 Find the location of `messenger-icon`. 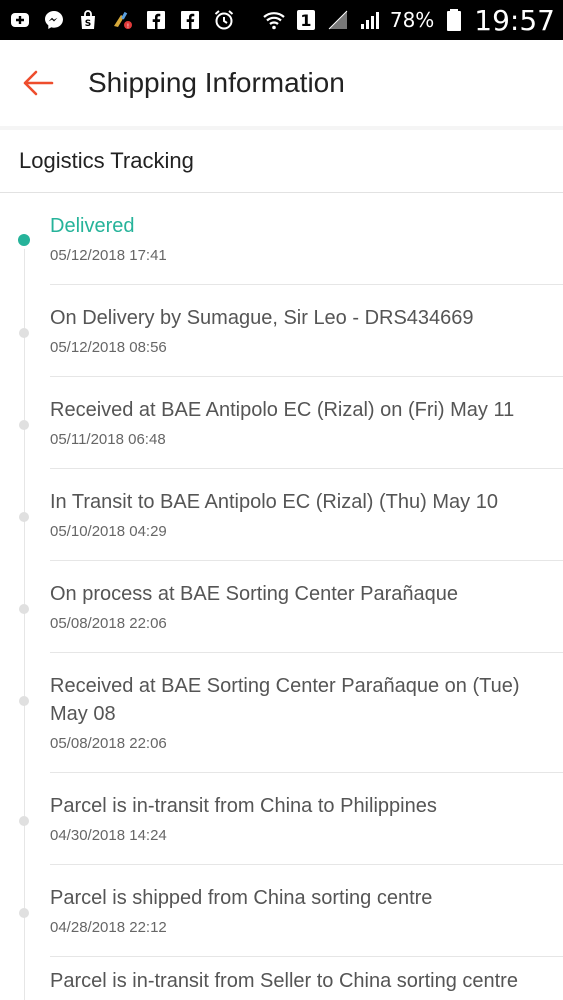

messenger-icon is located at coordinates (54, 20).